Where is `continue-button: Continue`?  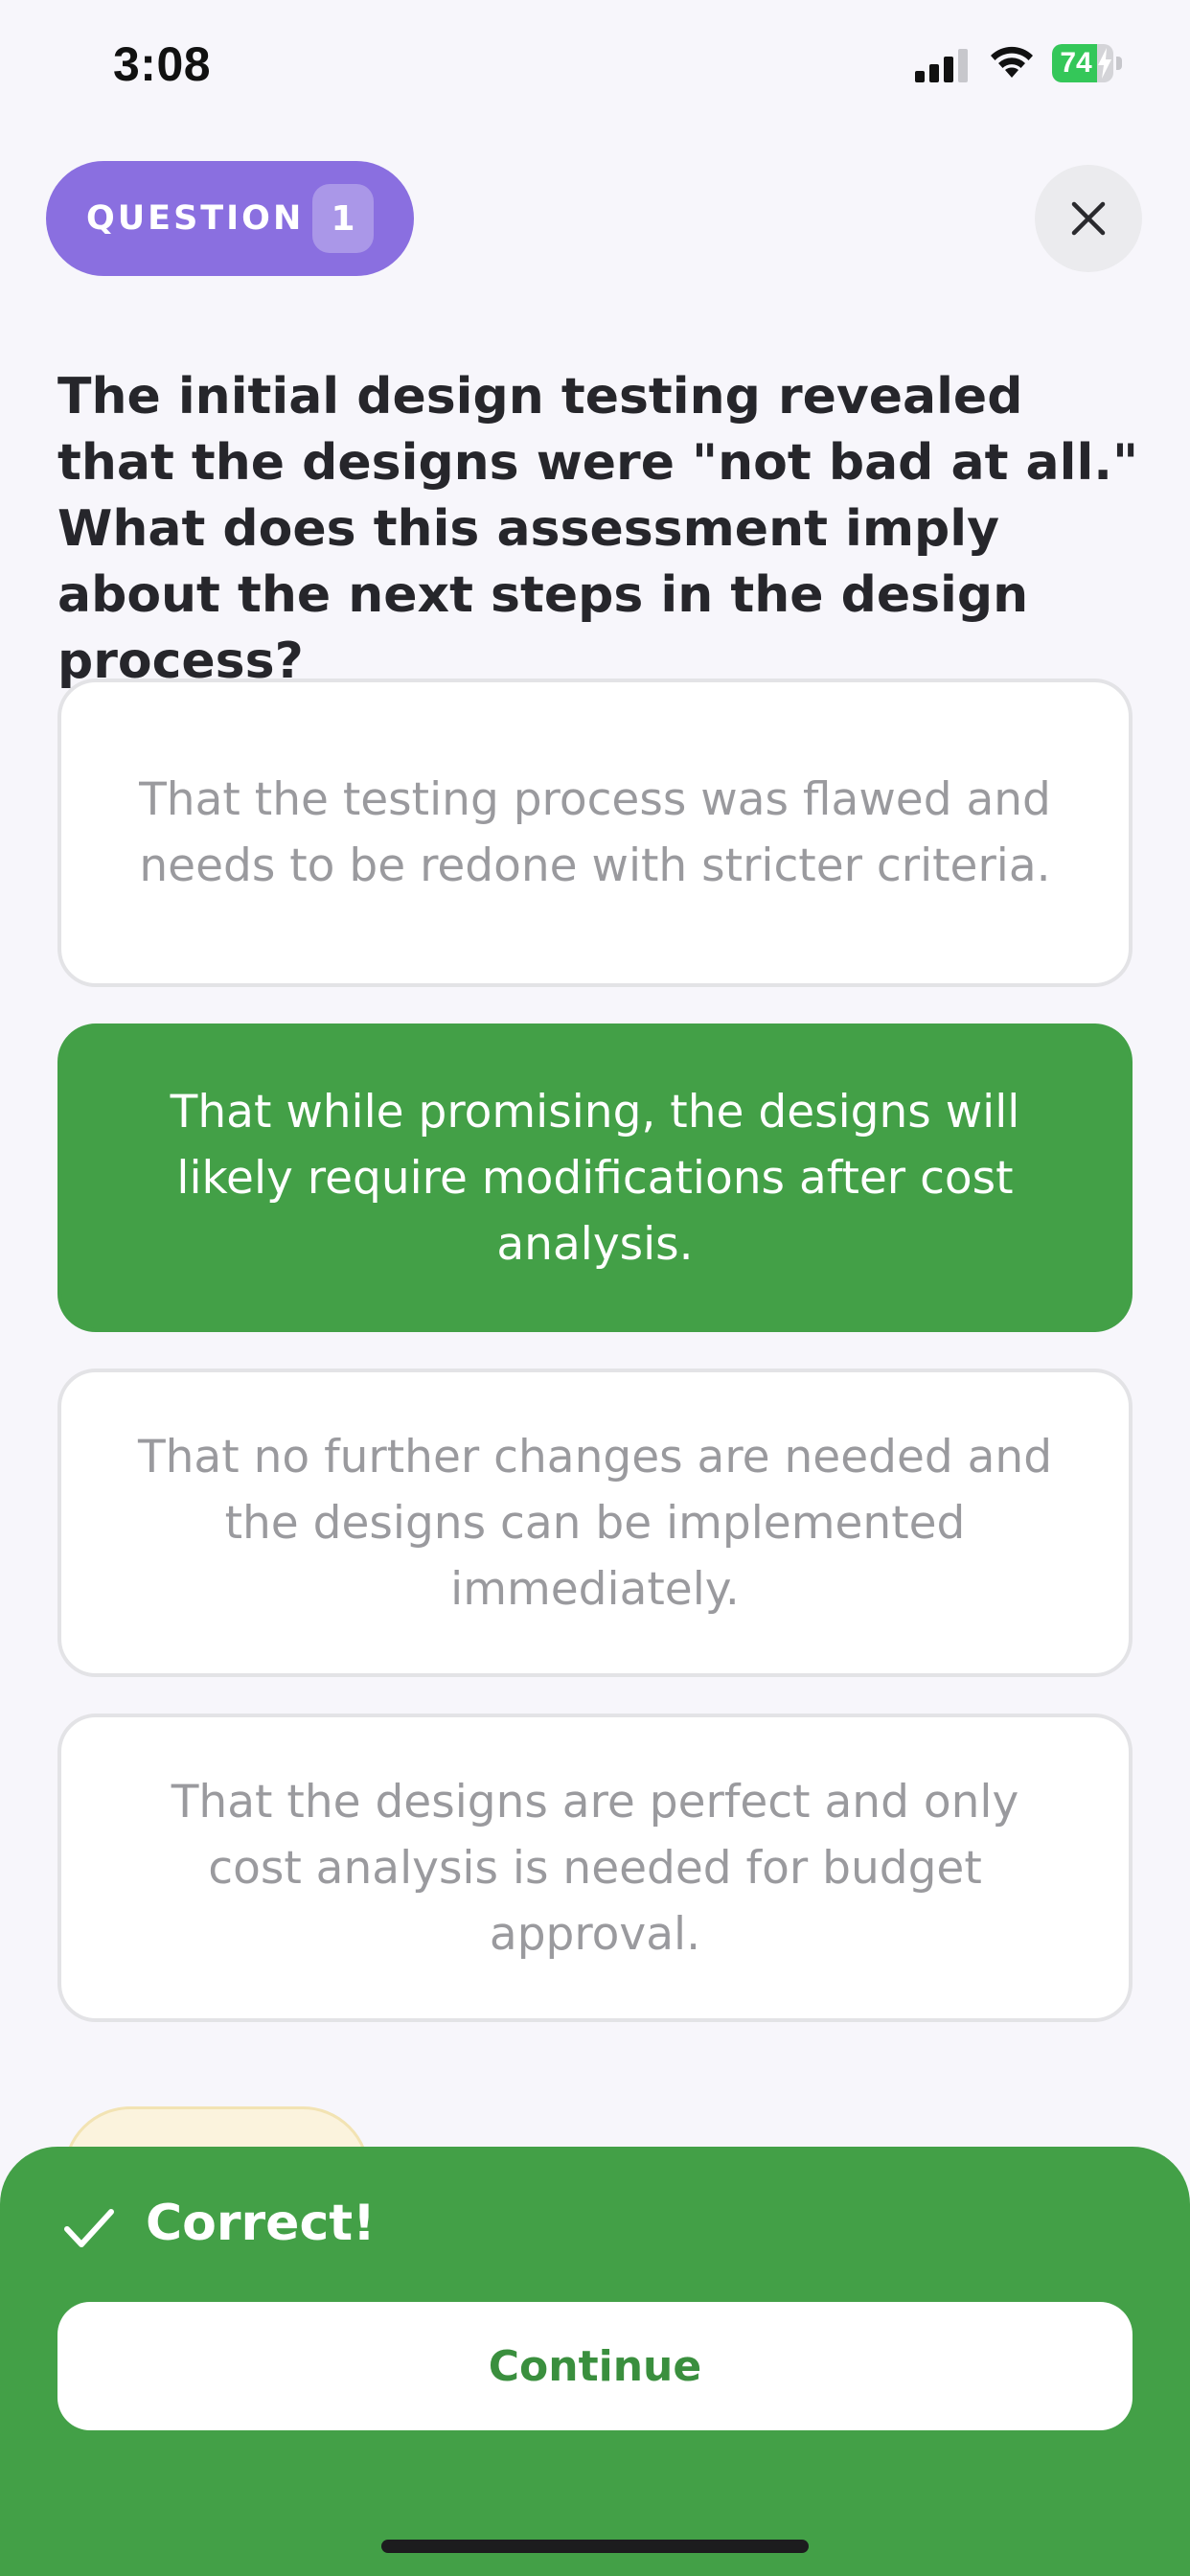
continue-button: Continue is located at coordinates (595, 2366).